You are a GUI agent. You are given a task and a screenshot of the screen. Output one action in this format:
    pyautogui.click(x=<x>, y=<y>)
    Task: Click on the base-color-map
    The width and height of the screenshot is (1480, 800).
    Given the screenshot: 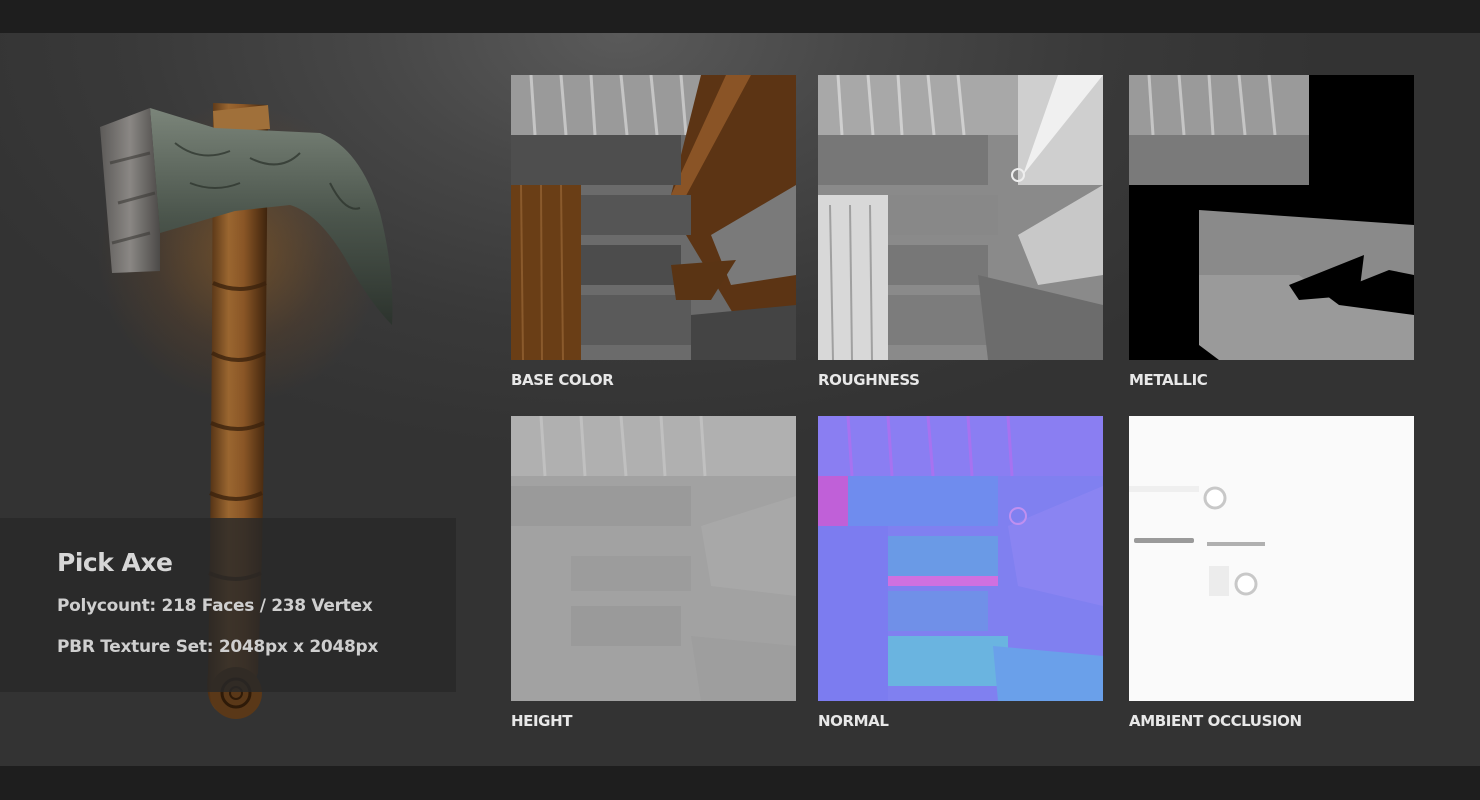 What is the action you would take?
    pyautogui.click(x=653, y=217)
    